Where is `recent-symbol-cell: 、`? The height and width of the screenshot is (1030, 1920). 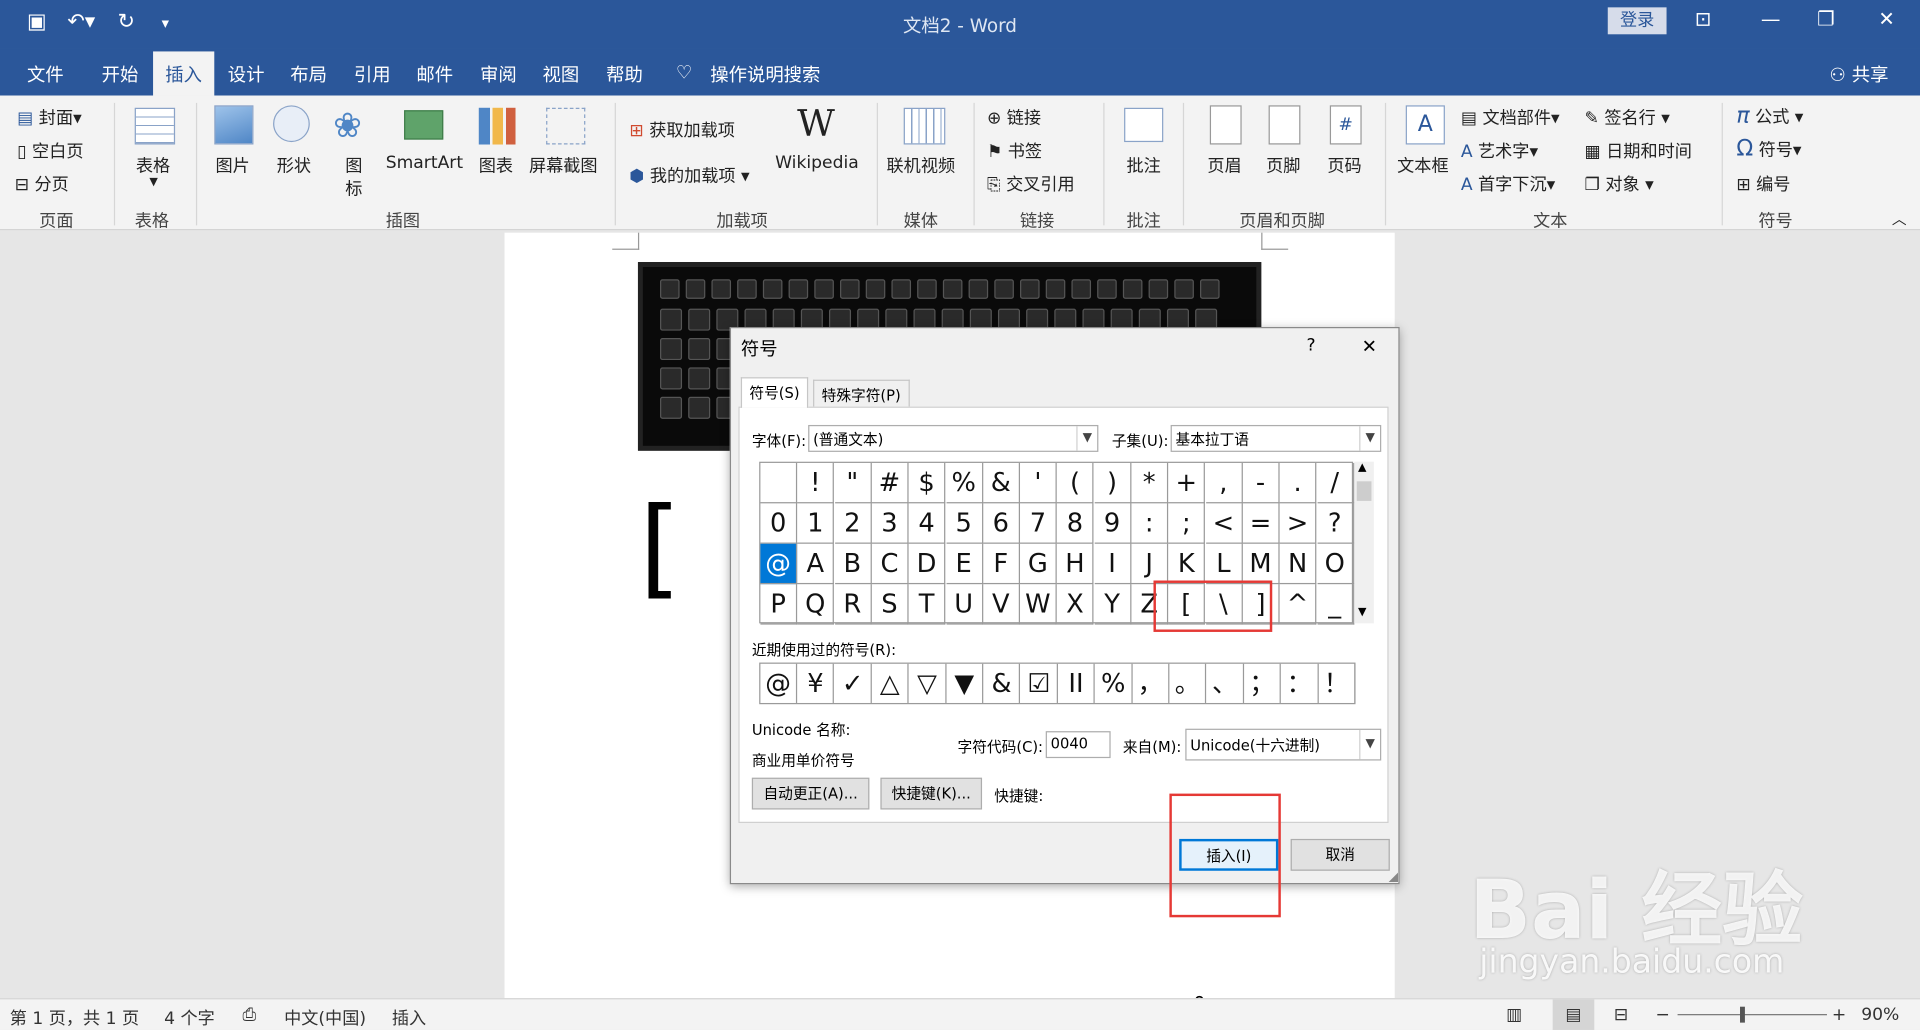 recent-symbol-cell: 、 is located at coordinates (1225, 683).